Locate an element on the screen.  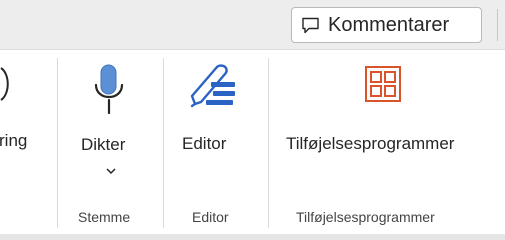
dictate-button: Dikter is located at coordinates (110, 121).